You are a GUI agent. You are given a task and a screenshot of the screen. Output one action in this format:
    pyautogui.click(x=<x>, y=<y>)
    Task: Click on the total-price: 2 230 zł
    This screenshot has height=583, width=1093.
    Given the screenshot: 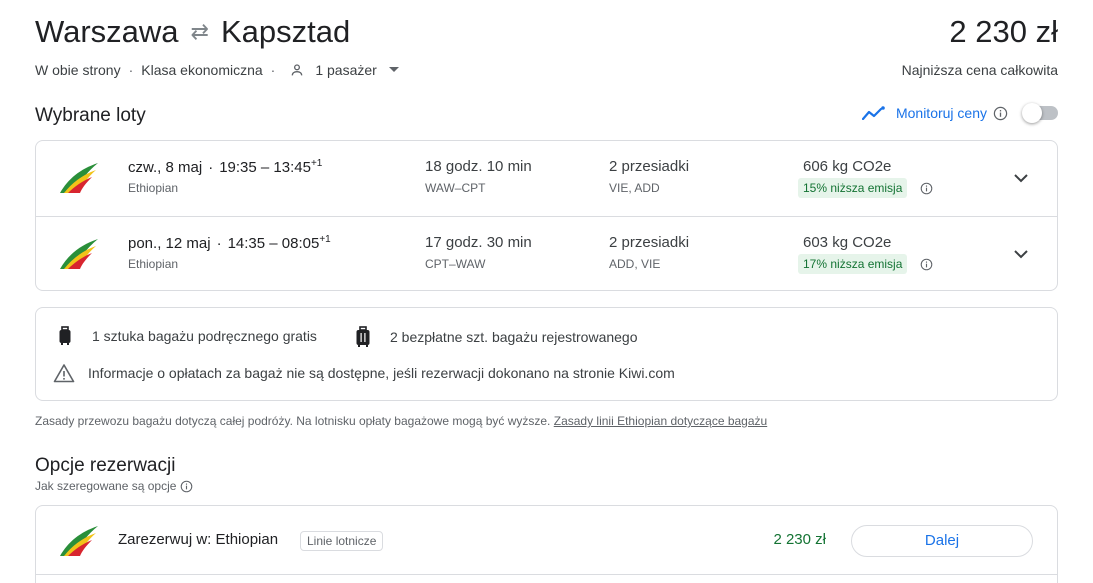 What is the action you would take?
    pyautogui.click(x=1003, y=31)
    